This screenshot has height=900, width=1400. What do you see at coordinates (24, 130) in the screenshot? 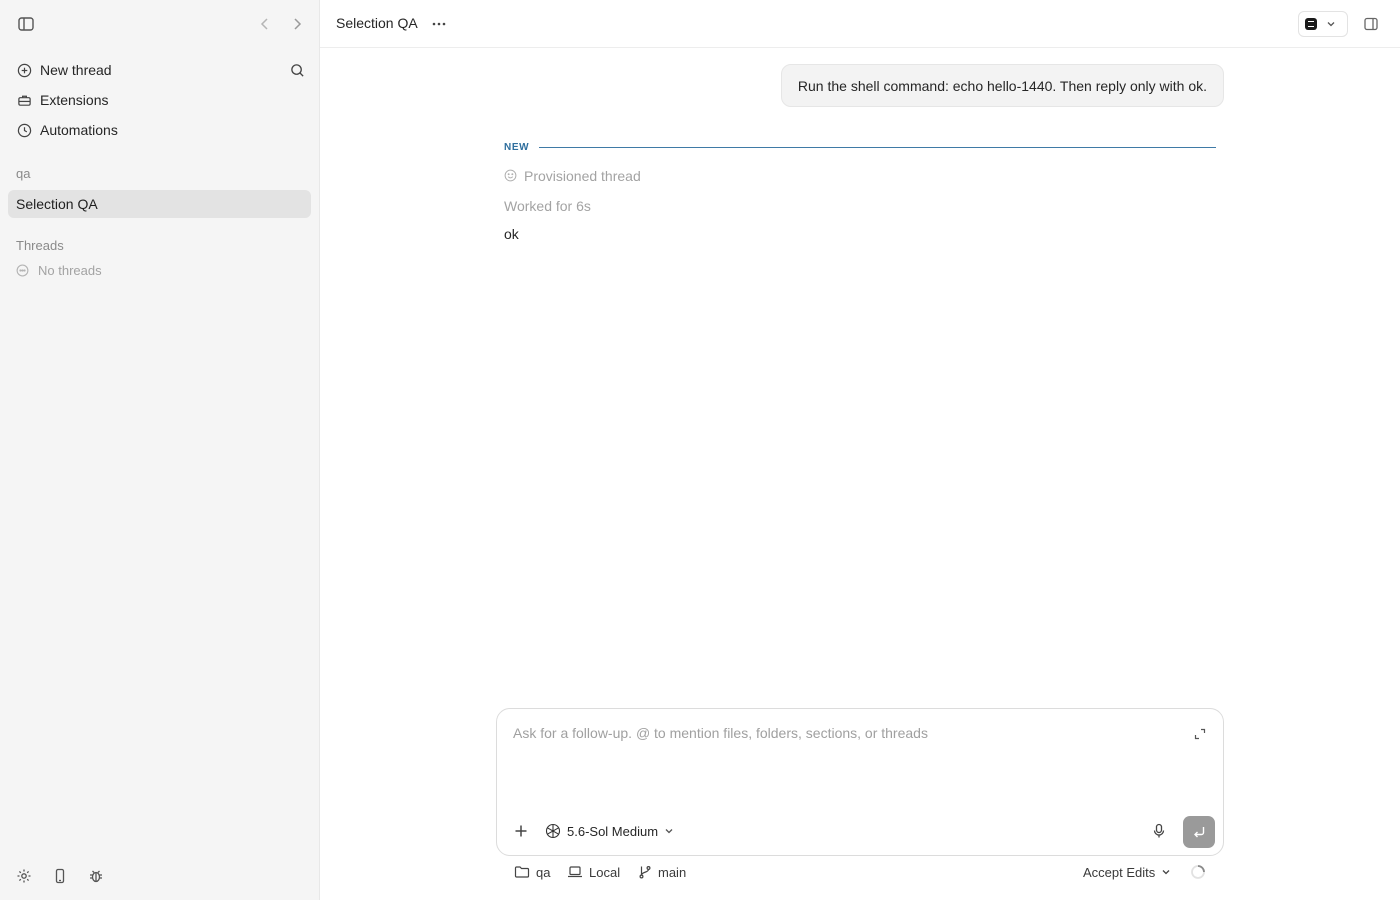
I see `clock-icon` at bounding box center [24, 130].